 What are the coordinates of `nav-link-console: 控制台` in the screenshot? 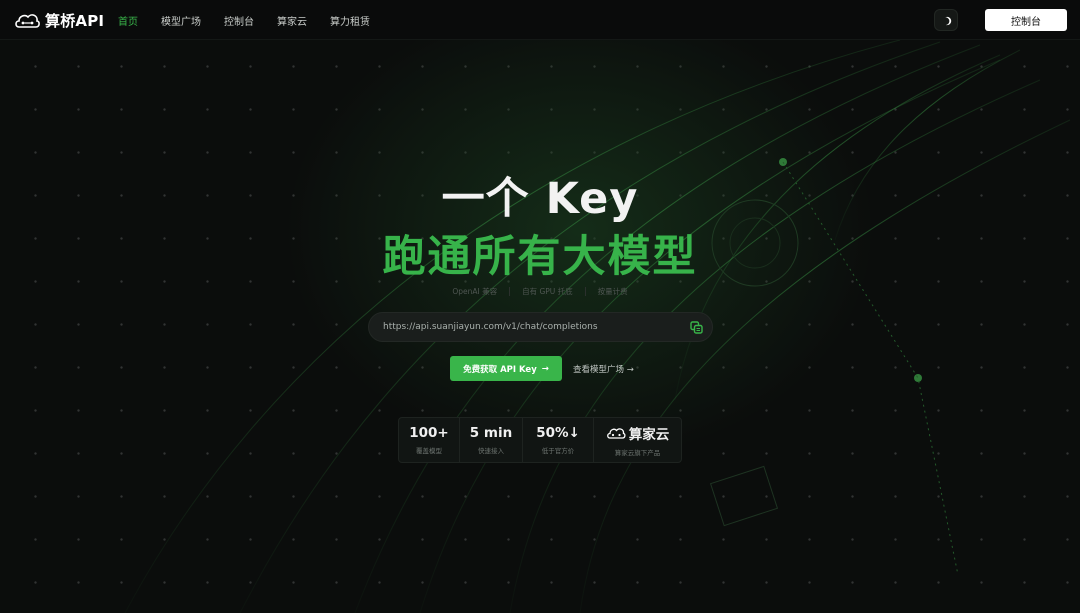 It's located at (239, 20).